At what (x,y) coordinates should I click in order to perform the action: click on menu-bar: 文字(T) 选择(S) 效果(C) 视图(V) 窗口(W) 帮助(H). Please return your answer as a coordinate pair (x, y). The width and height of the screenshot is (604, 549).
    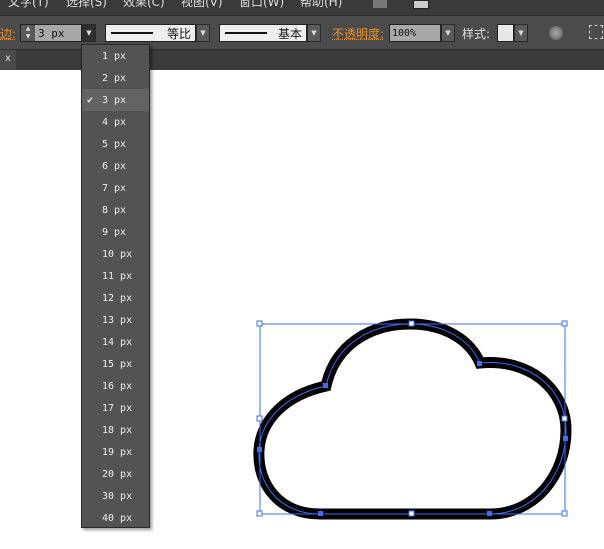
    Looking at the image, I should click on (302, 8).